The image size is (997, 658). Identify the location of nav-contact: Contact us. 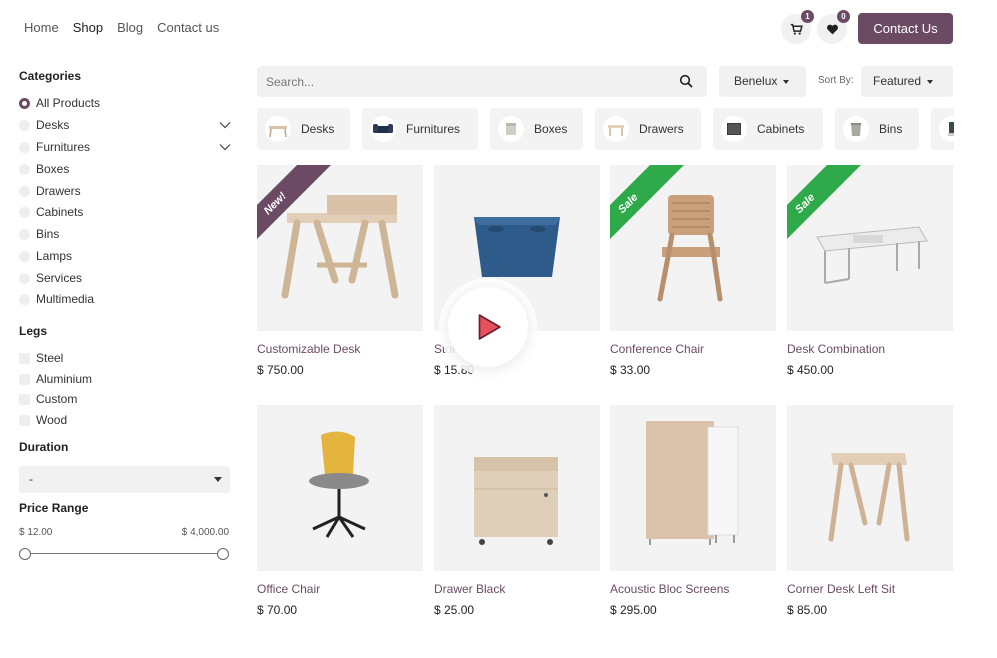
(188, 27).